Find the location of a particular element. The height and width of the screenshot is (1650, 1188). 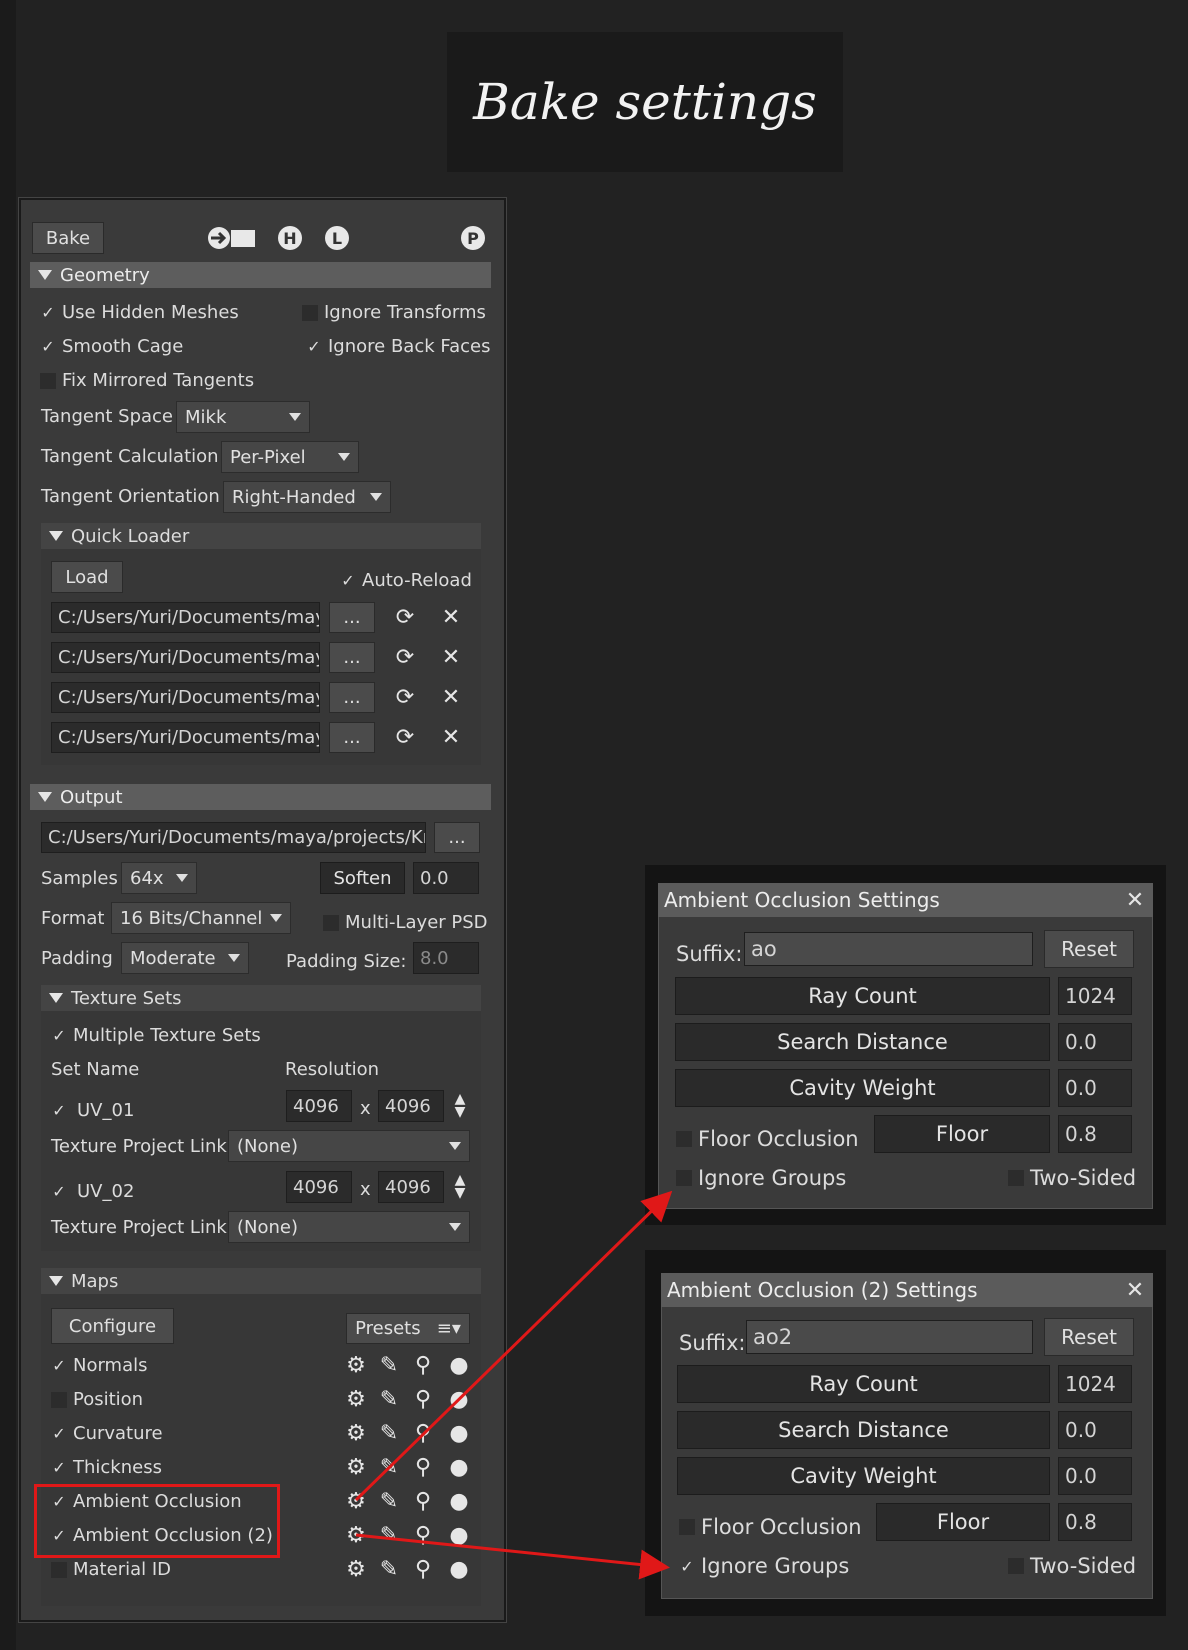

callout-arrows is located at coordinates (513, 1385).